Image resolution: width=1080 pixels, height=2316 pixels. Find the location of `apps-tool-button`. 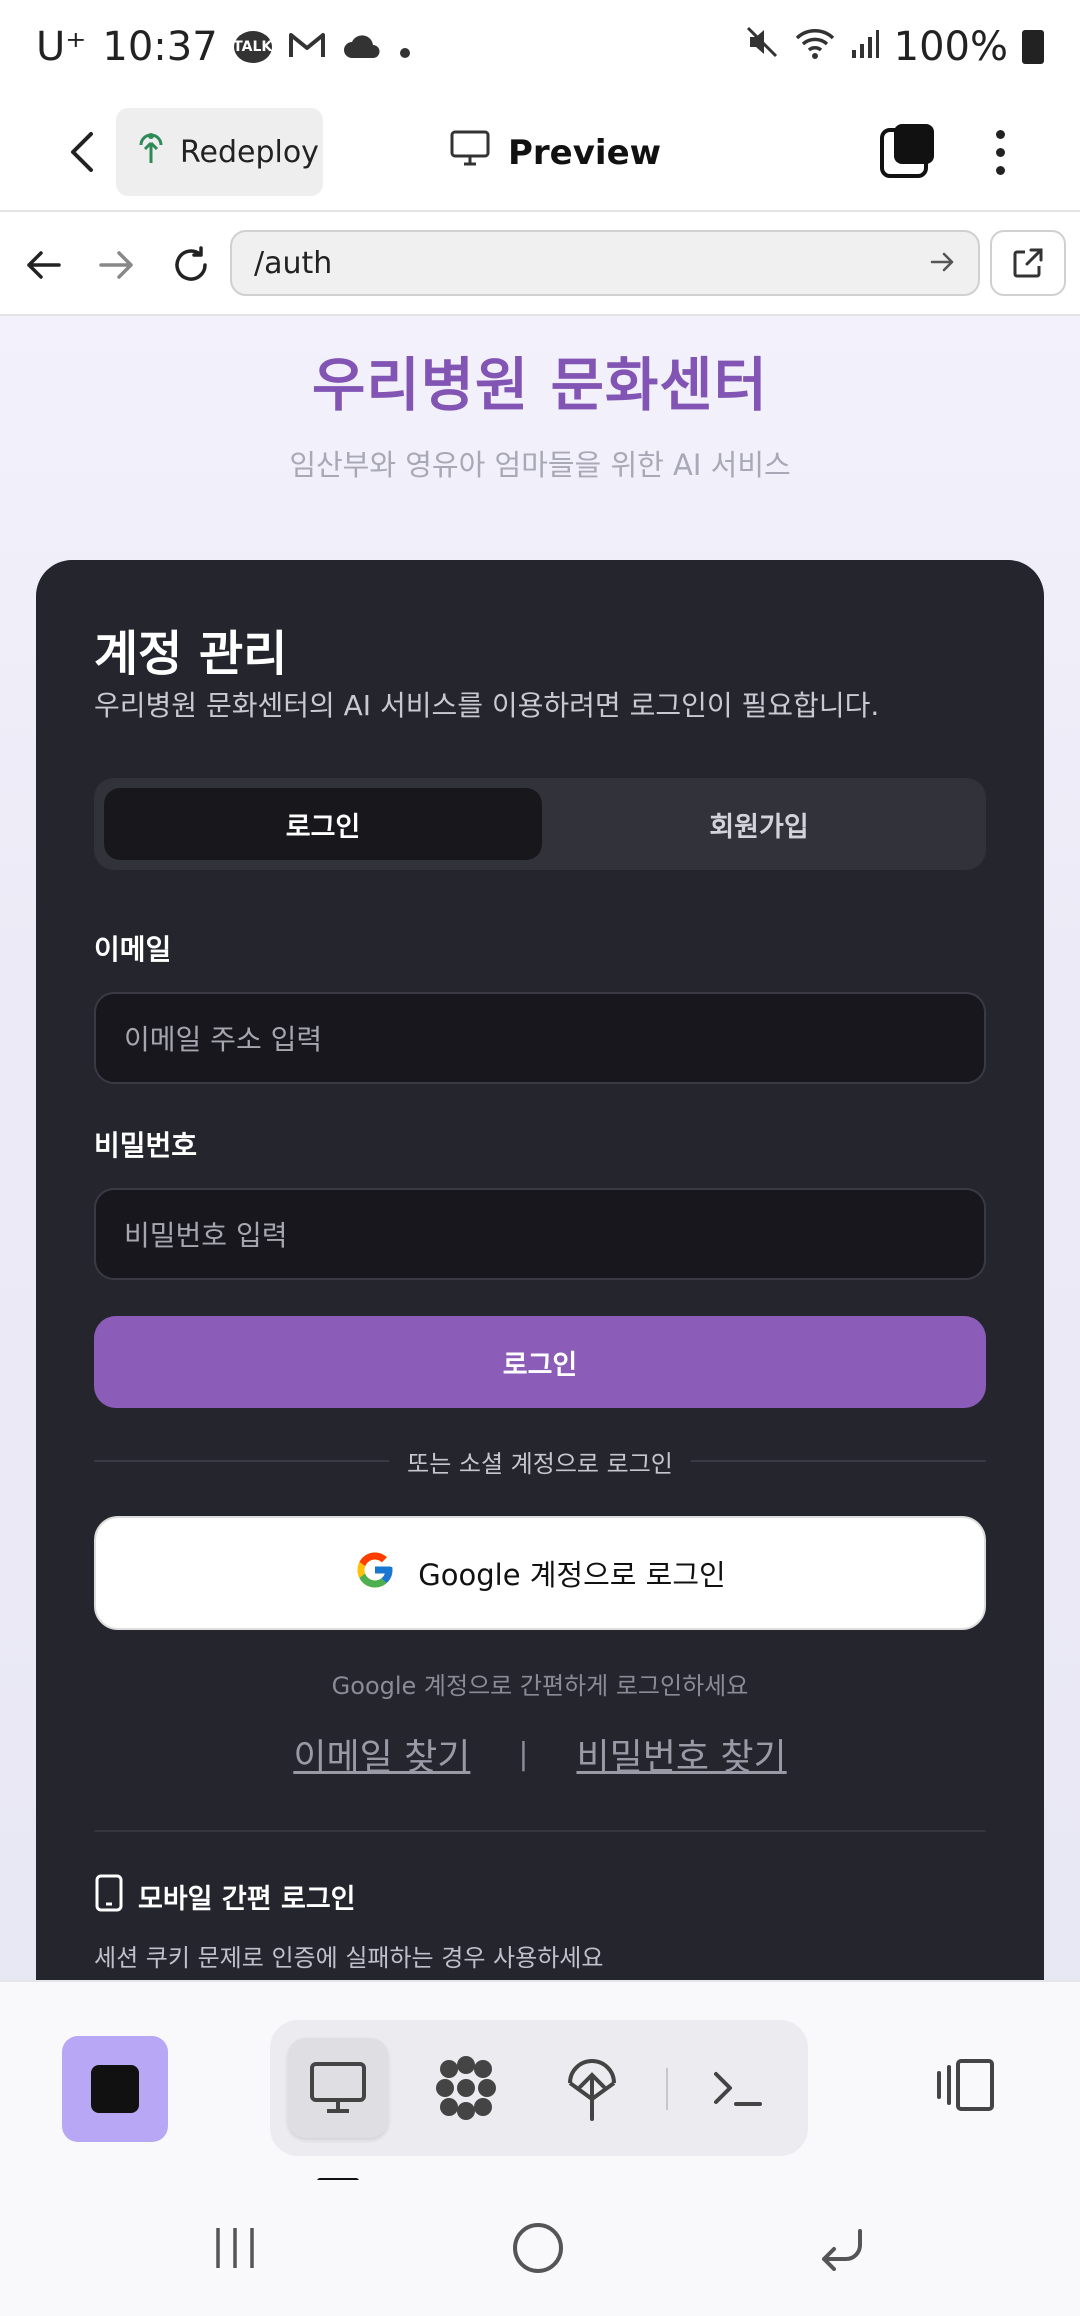

apps-tool-button is located at coordinates (466, 2088).